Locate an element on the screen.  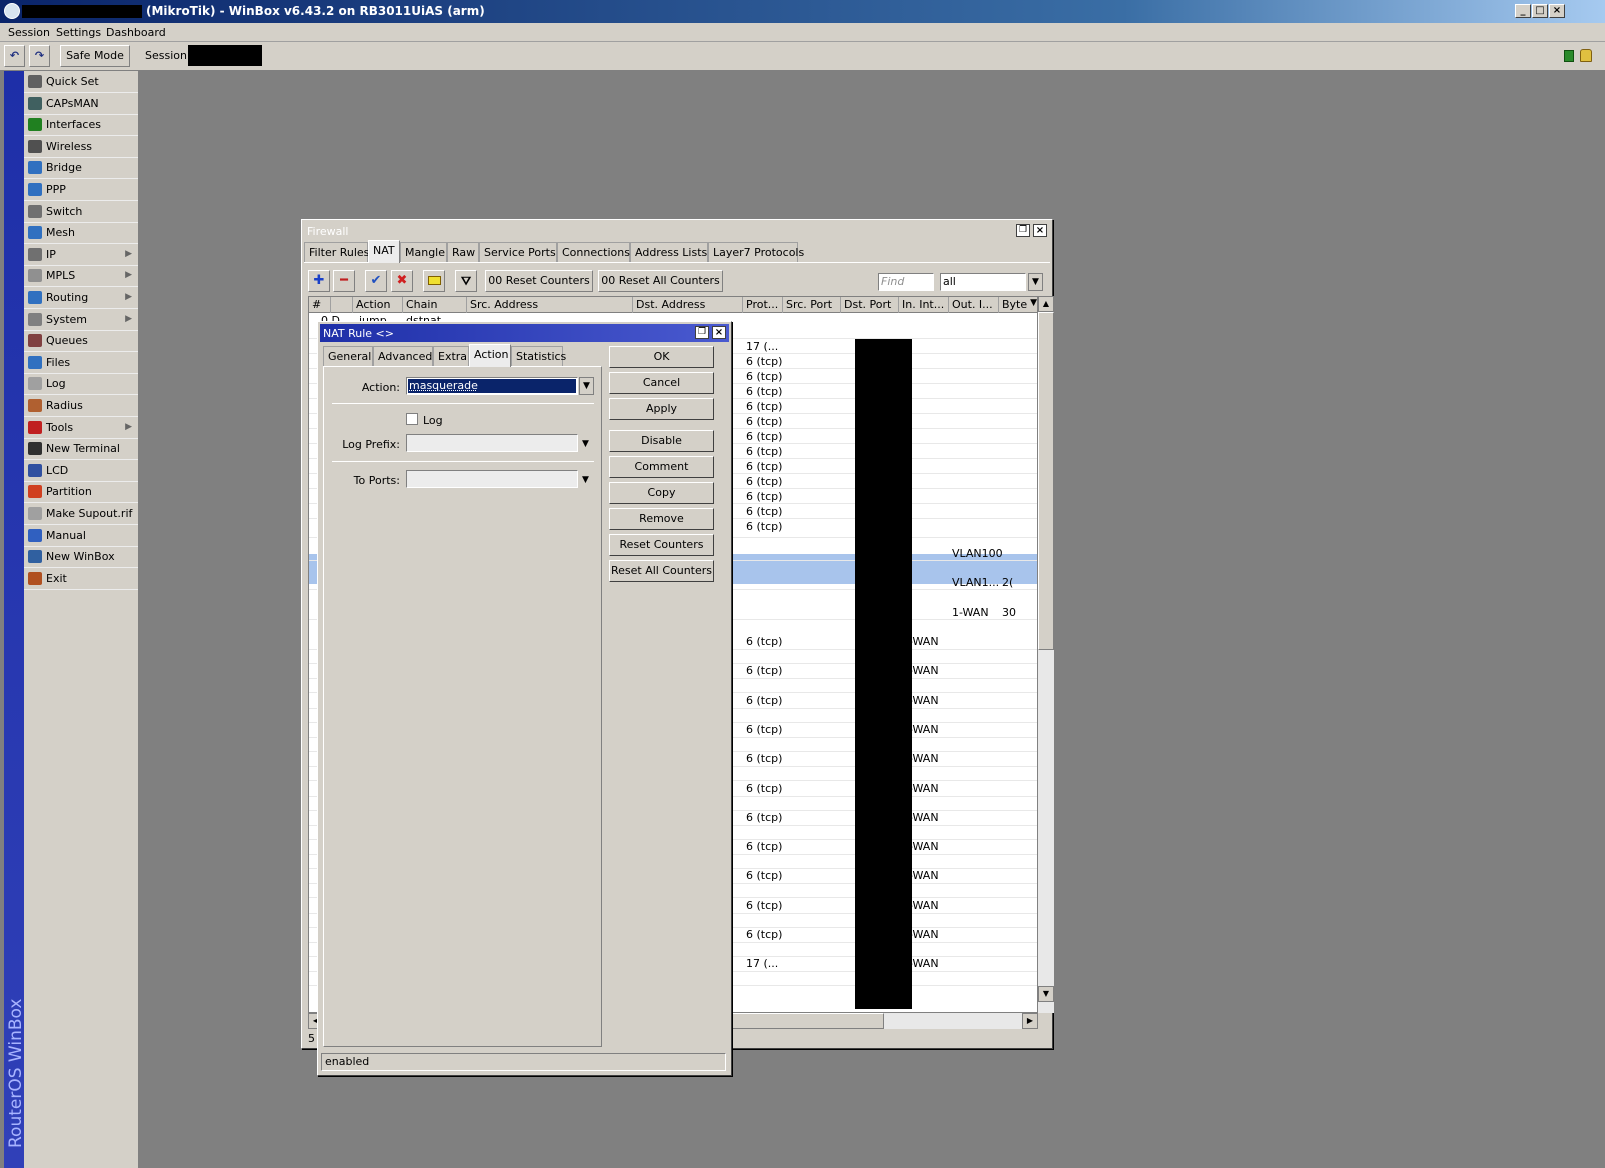
disable-button: ✖ is located at coordinates (402, 281).